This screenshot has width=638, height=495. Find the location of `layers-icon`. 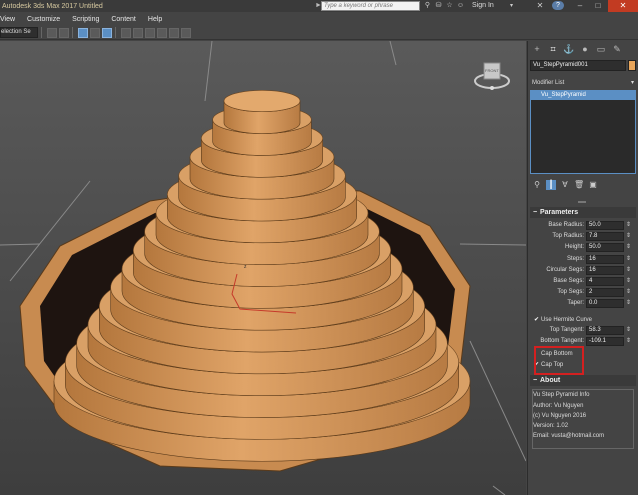

layers-icon is located at coordinates (64, 32).